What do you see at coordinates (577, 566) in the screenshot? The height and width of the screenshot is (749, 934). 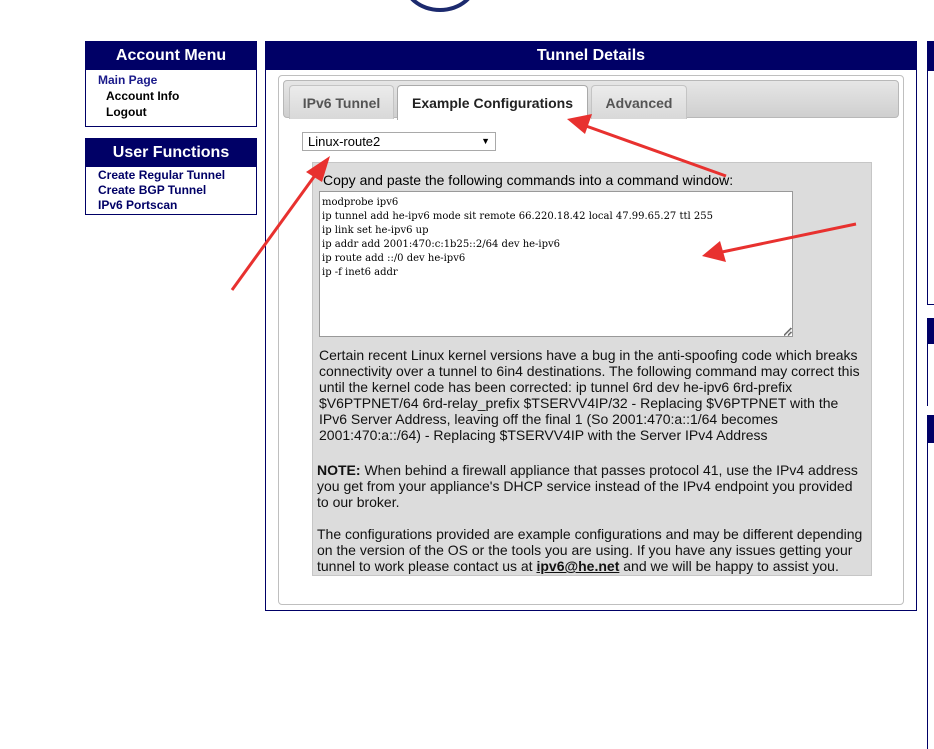 I see `contact-email-link: ipv6@he.net` at bounding box center [577, 566].